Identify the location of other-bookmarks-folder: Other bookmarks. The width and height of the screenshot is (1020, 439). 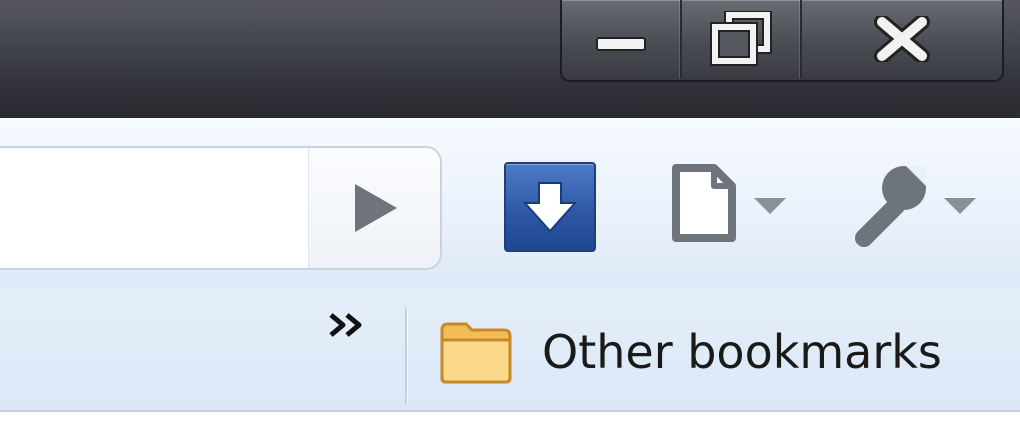
(718, 352).